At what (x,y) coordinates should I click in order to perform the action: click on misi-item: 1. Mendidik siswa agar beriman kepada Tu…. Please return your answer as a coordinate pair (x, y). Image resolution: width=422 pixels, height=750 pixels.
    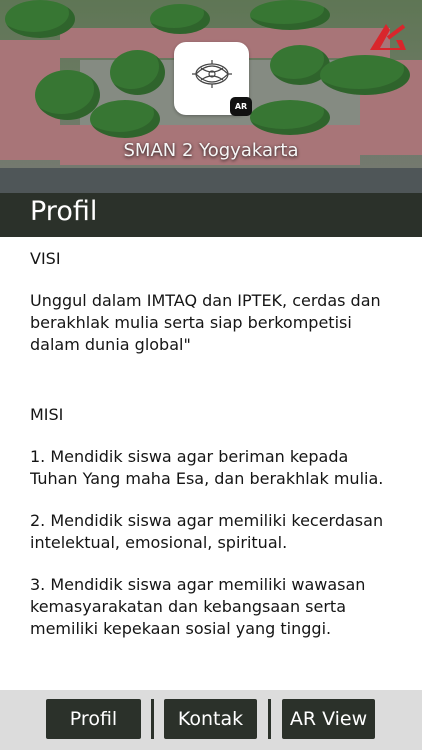
    Looking at the image, I should click on (207, 467).